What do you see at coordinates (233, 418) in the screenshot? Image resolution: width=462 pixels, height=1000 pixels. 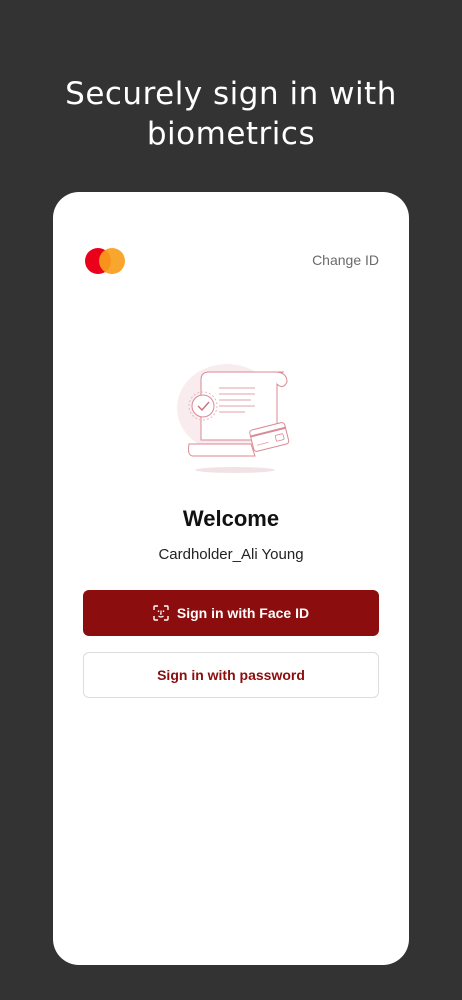 I see `receipt-card-illustration-icon` at bounding box center [233, 418].